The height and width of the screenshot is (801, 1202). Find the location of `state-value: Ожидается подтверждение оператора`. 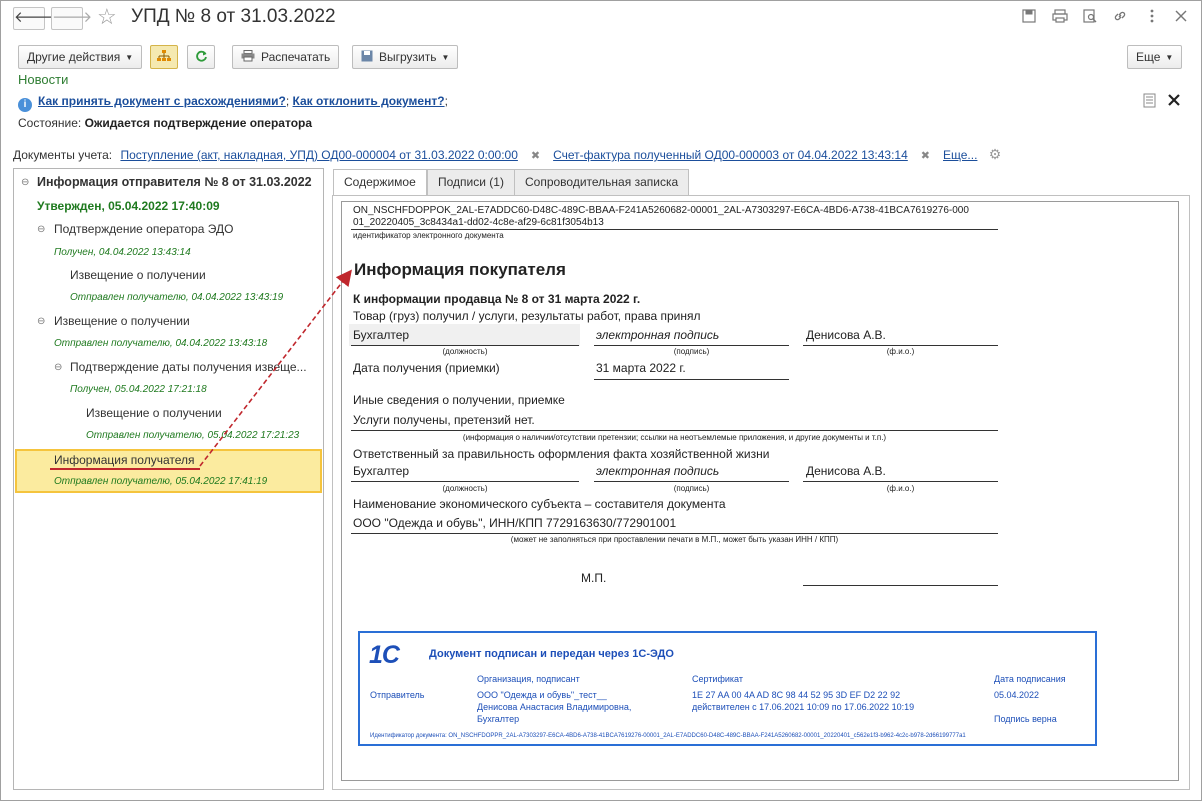

state-value: Ожидается подтверждение оператора is located at coordinates (198, 123).